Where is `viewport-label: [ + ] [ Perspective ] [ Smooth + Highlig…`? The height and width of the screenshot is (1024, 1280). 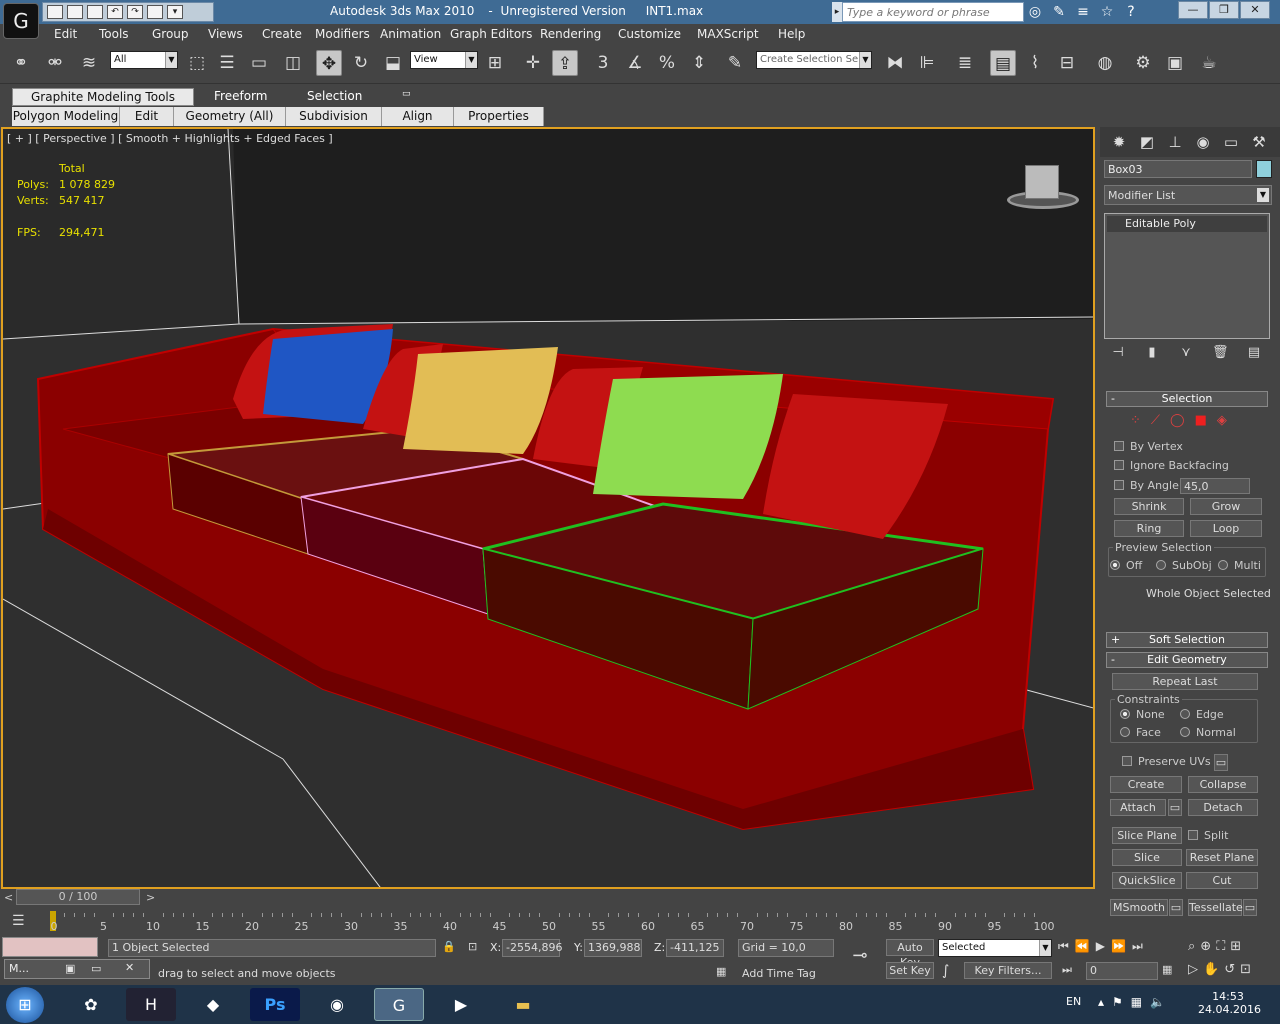 viewport-label: [ + ] [ Perspective ] [ Smooth + Highlig… is located at coordinates (170, 138).